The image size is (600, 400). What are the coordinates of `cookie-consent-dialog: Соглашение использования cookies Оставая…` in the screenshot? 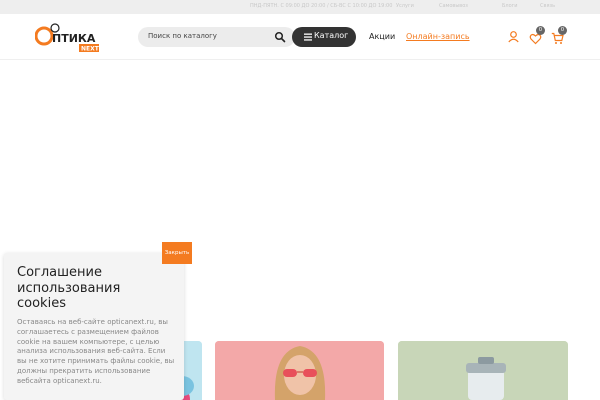 It's located at (94, 326).